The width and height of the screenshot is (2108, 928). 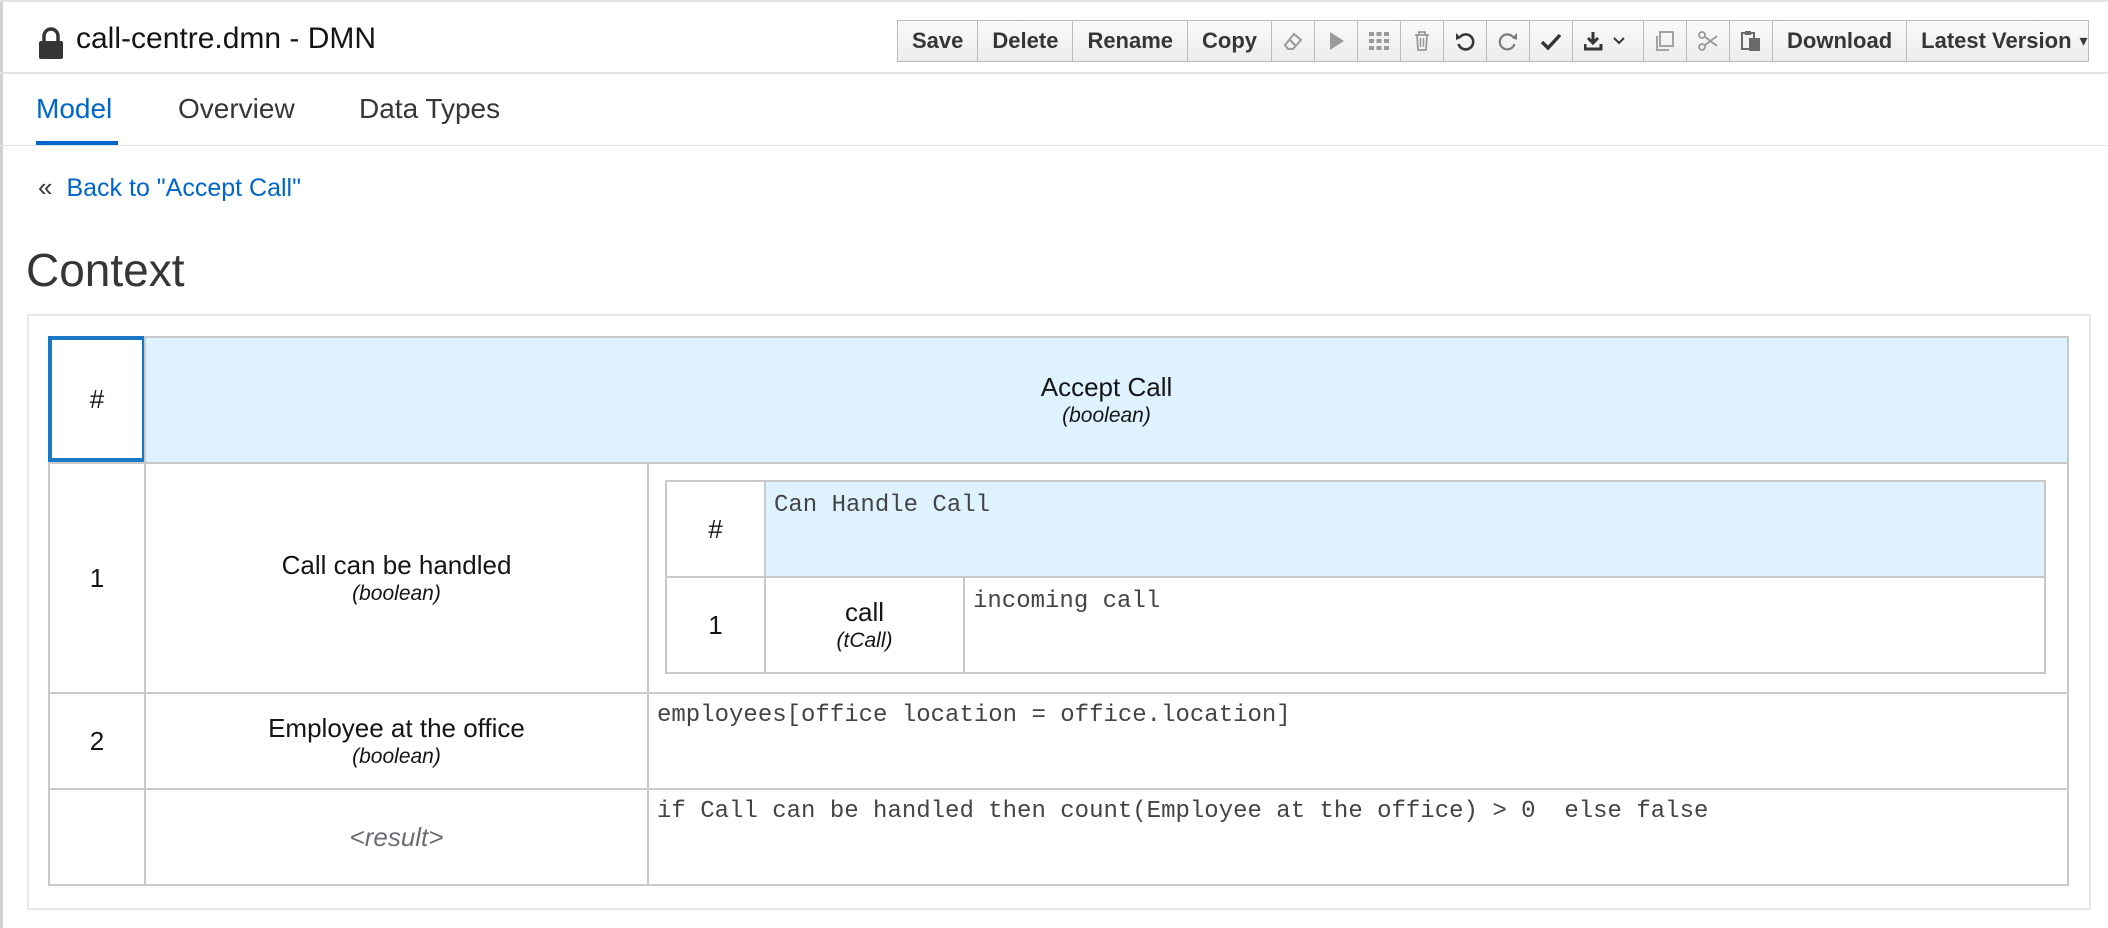 I want to click on active-tab-indicator, so click(x=77, y=143).